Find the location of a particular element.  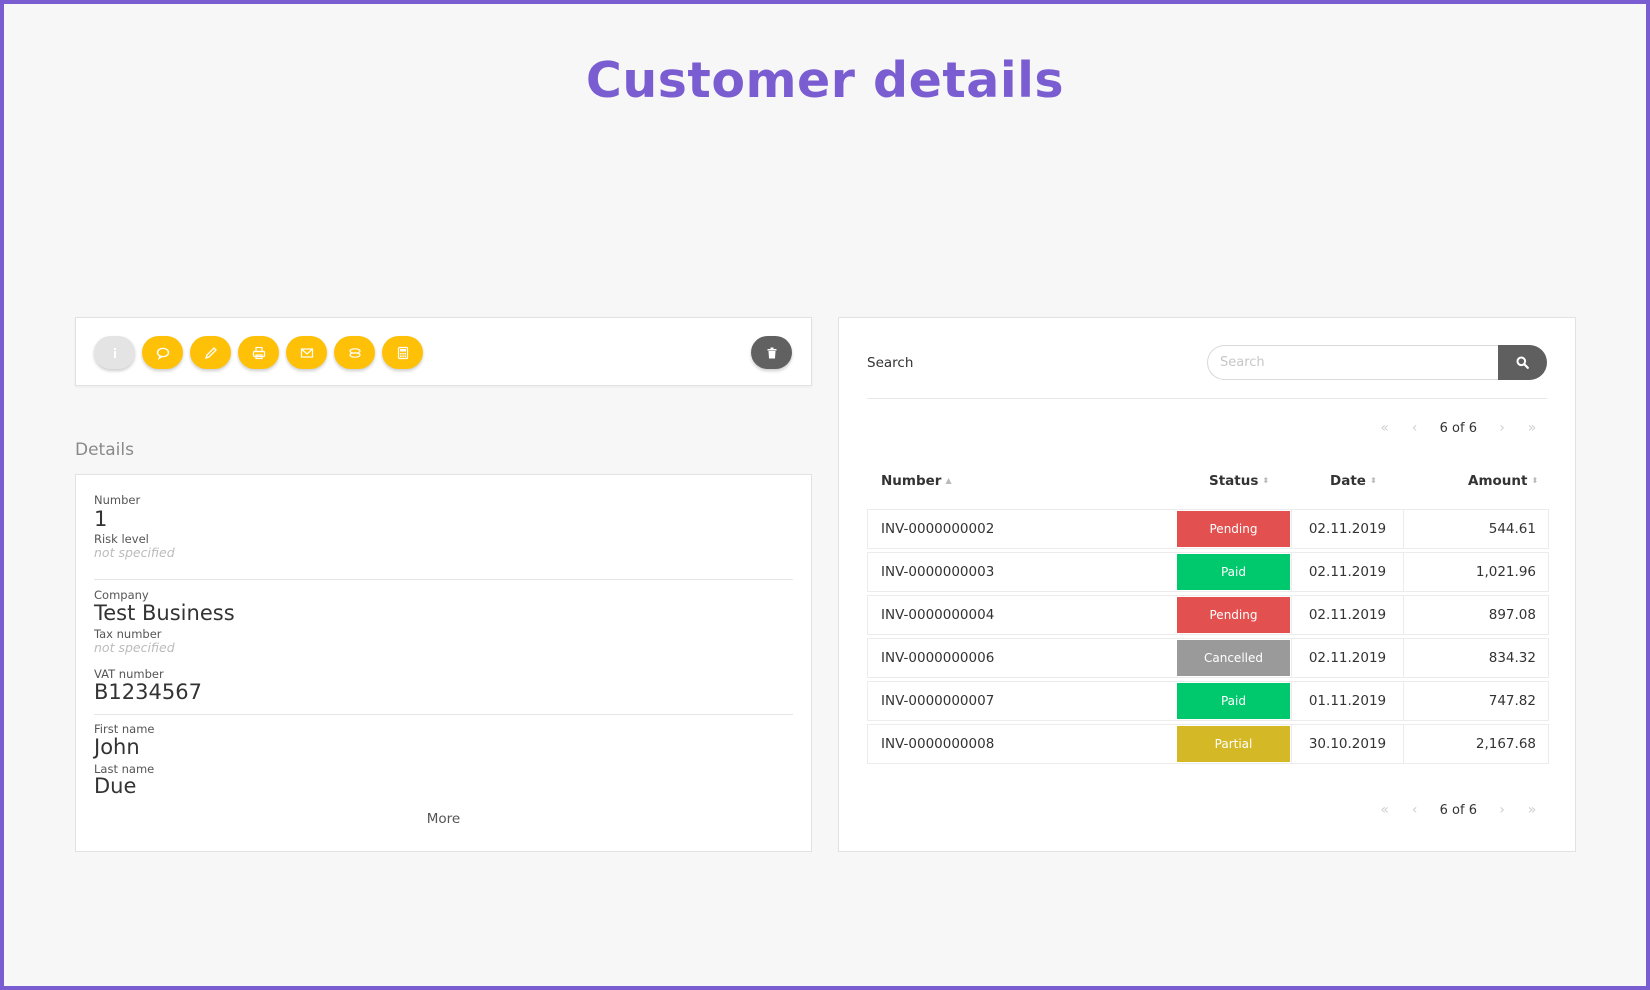

pencil-icon is located at coordinates (210, 352).